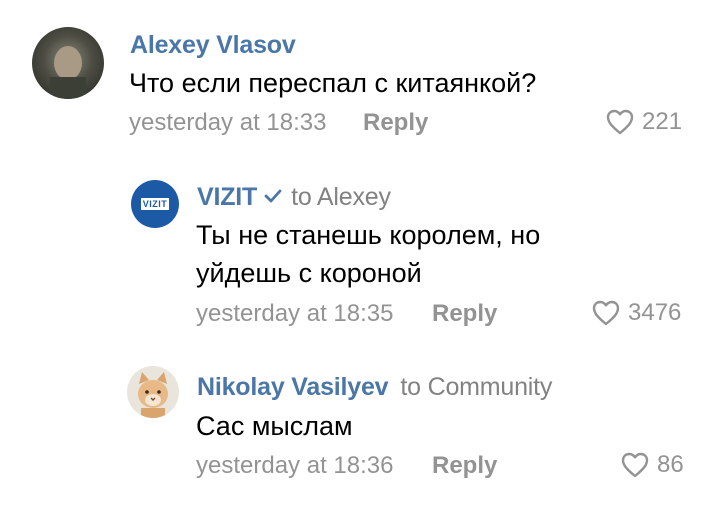  I want to click on like-count: 86, so click(670, 464).